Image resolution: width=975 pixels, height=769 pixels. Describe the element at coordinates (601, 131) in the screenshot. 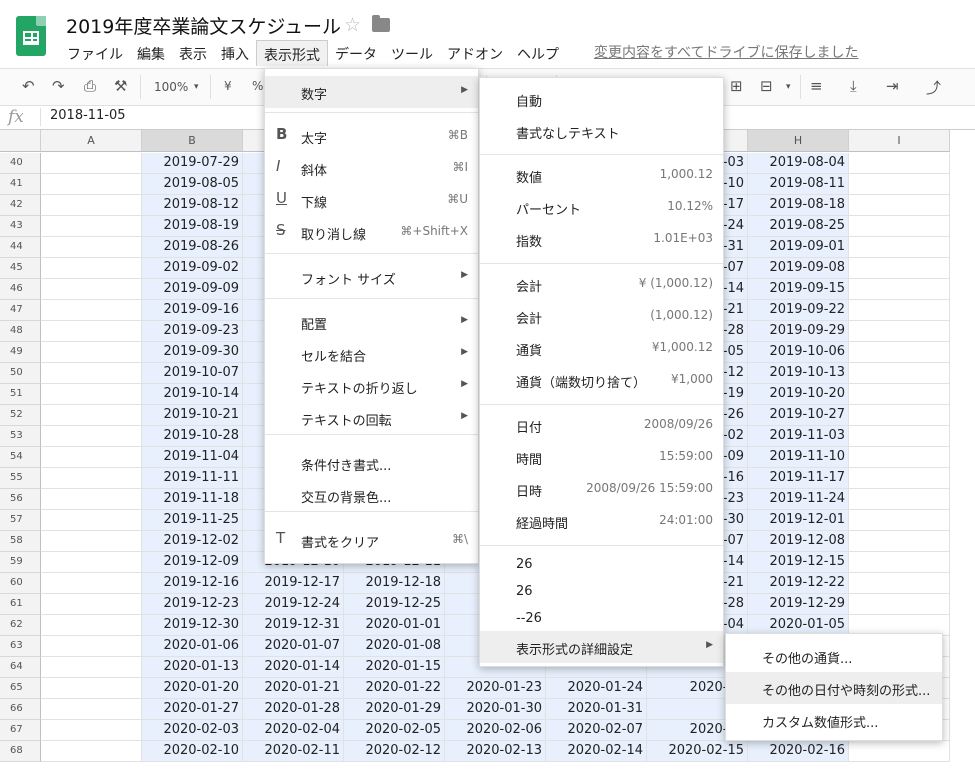

I see `number-format-item: 書式なしテキスト` at that location.